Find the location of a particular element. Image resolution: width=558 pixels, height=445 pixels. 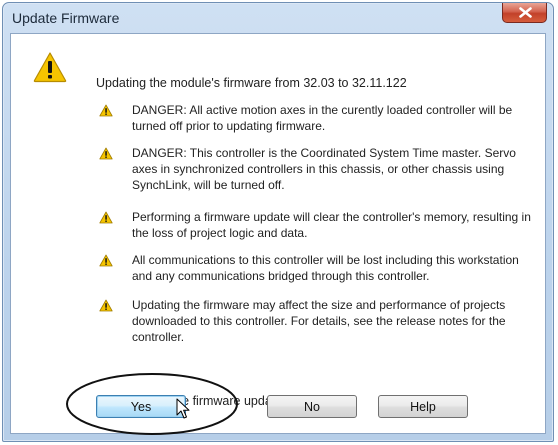

no-button: No is located at coordinates (312, 406).